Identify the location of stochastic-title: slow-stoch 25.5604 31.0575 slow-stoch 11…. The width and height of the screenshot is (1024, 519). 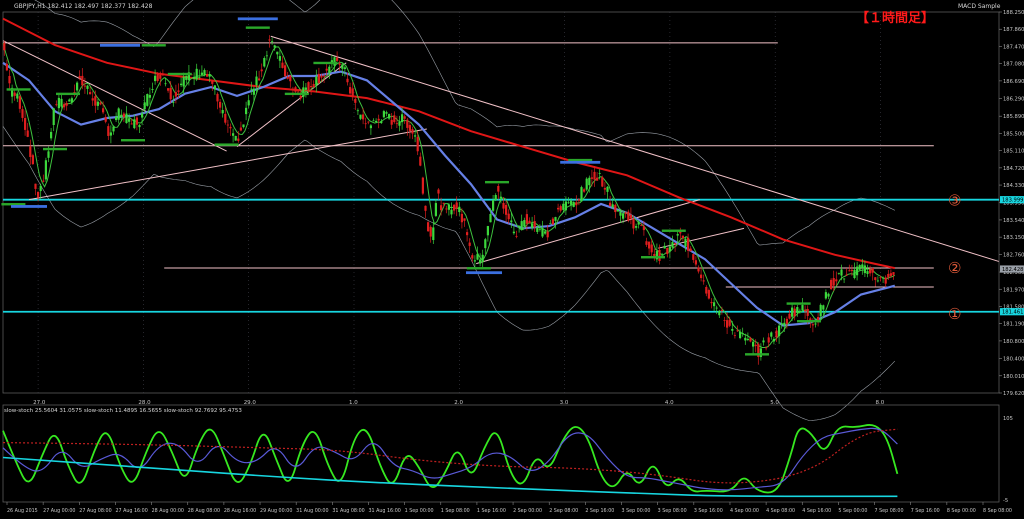
(123, 411).